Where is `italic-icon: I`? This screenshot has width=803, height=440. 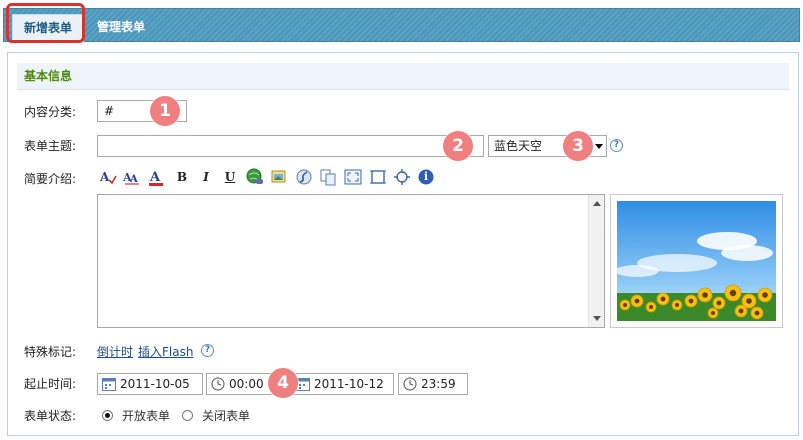
italic-icon: I is located at coordinates (206, 177).